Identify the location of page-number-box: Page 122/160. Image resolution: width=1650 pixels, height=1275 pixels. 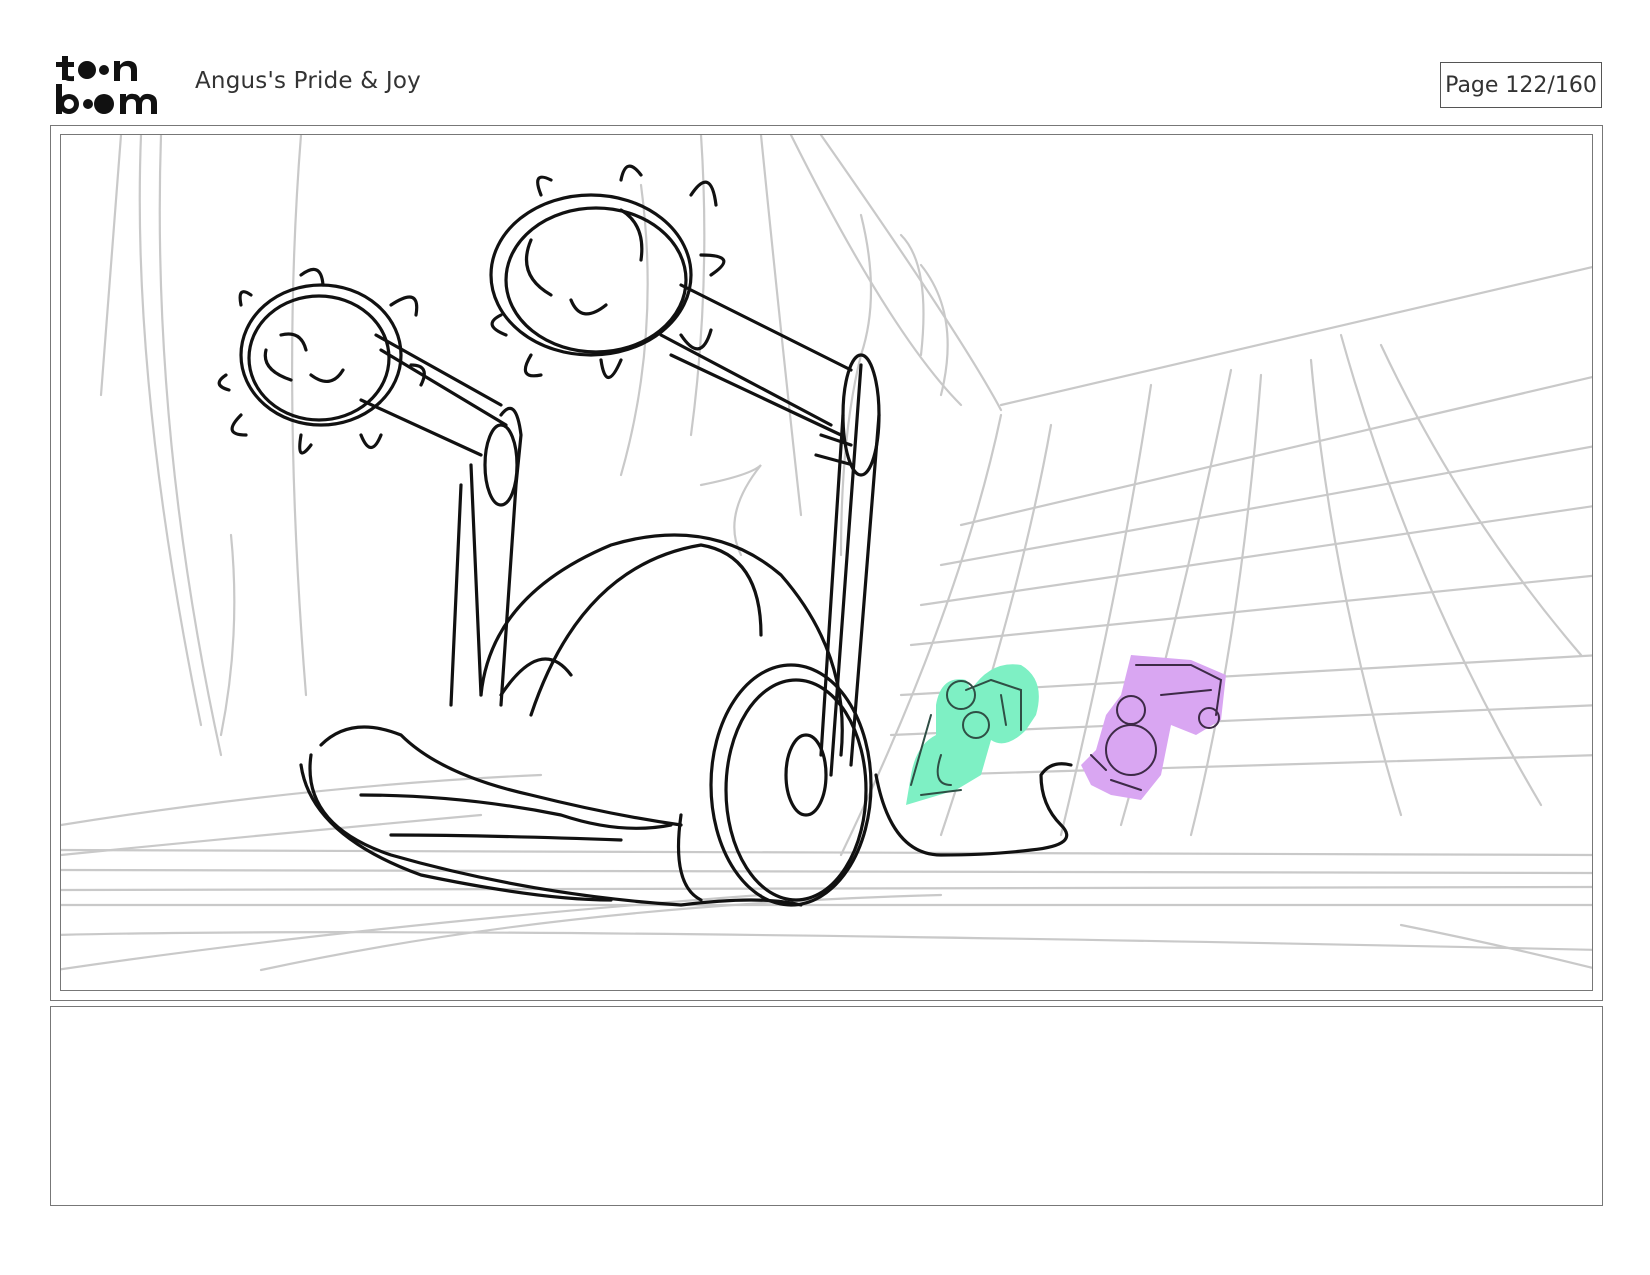
(1521, 85).